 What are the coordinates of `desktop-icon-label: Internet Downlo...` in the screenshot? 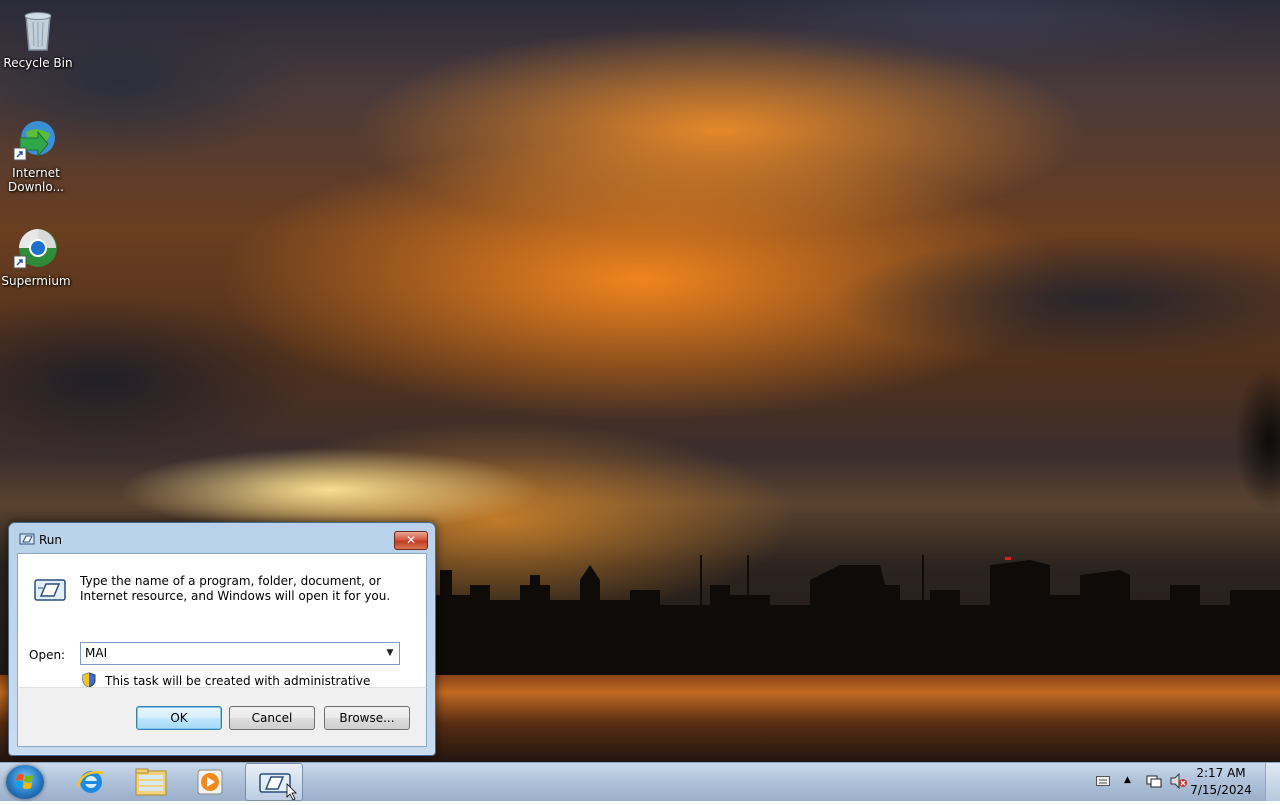 It's located at (36, 180).